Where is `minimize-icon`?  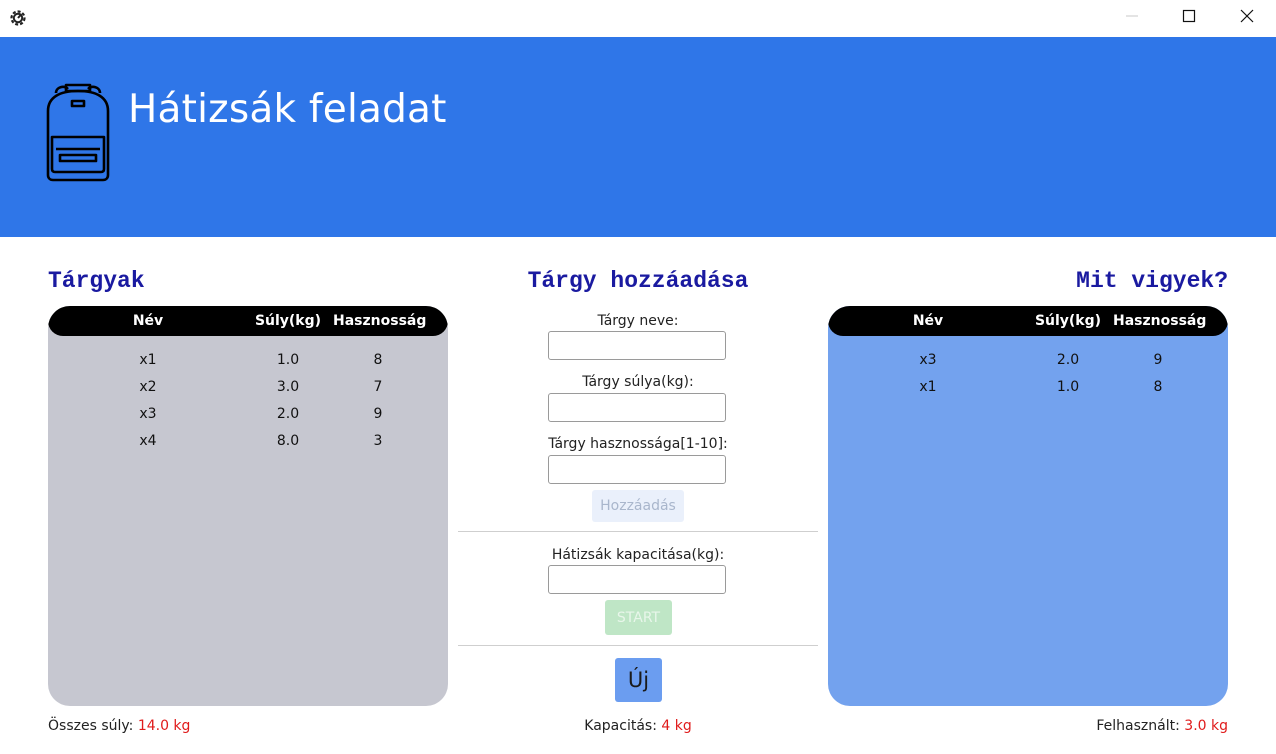
minimize-icon is located at coordinates (1132, 18).